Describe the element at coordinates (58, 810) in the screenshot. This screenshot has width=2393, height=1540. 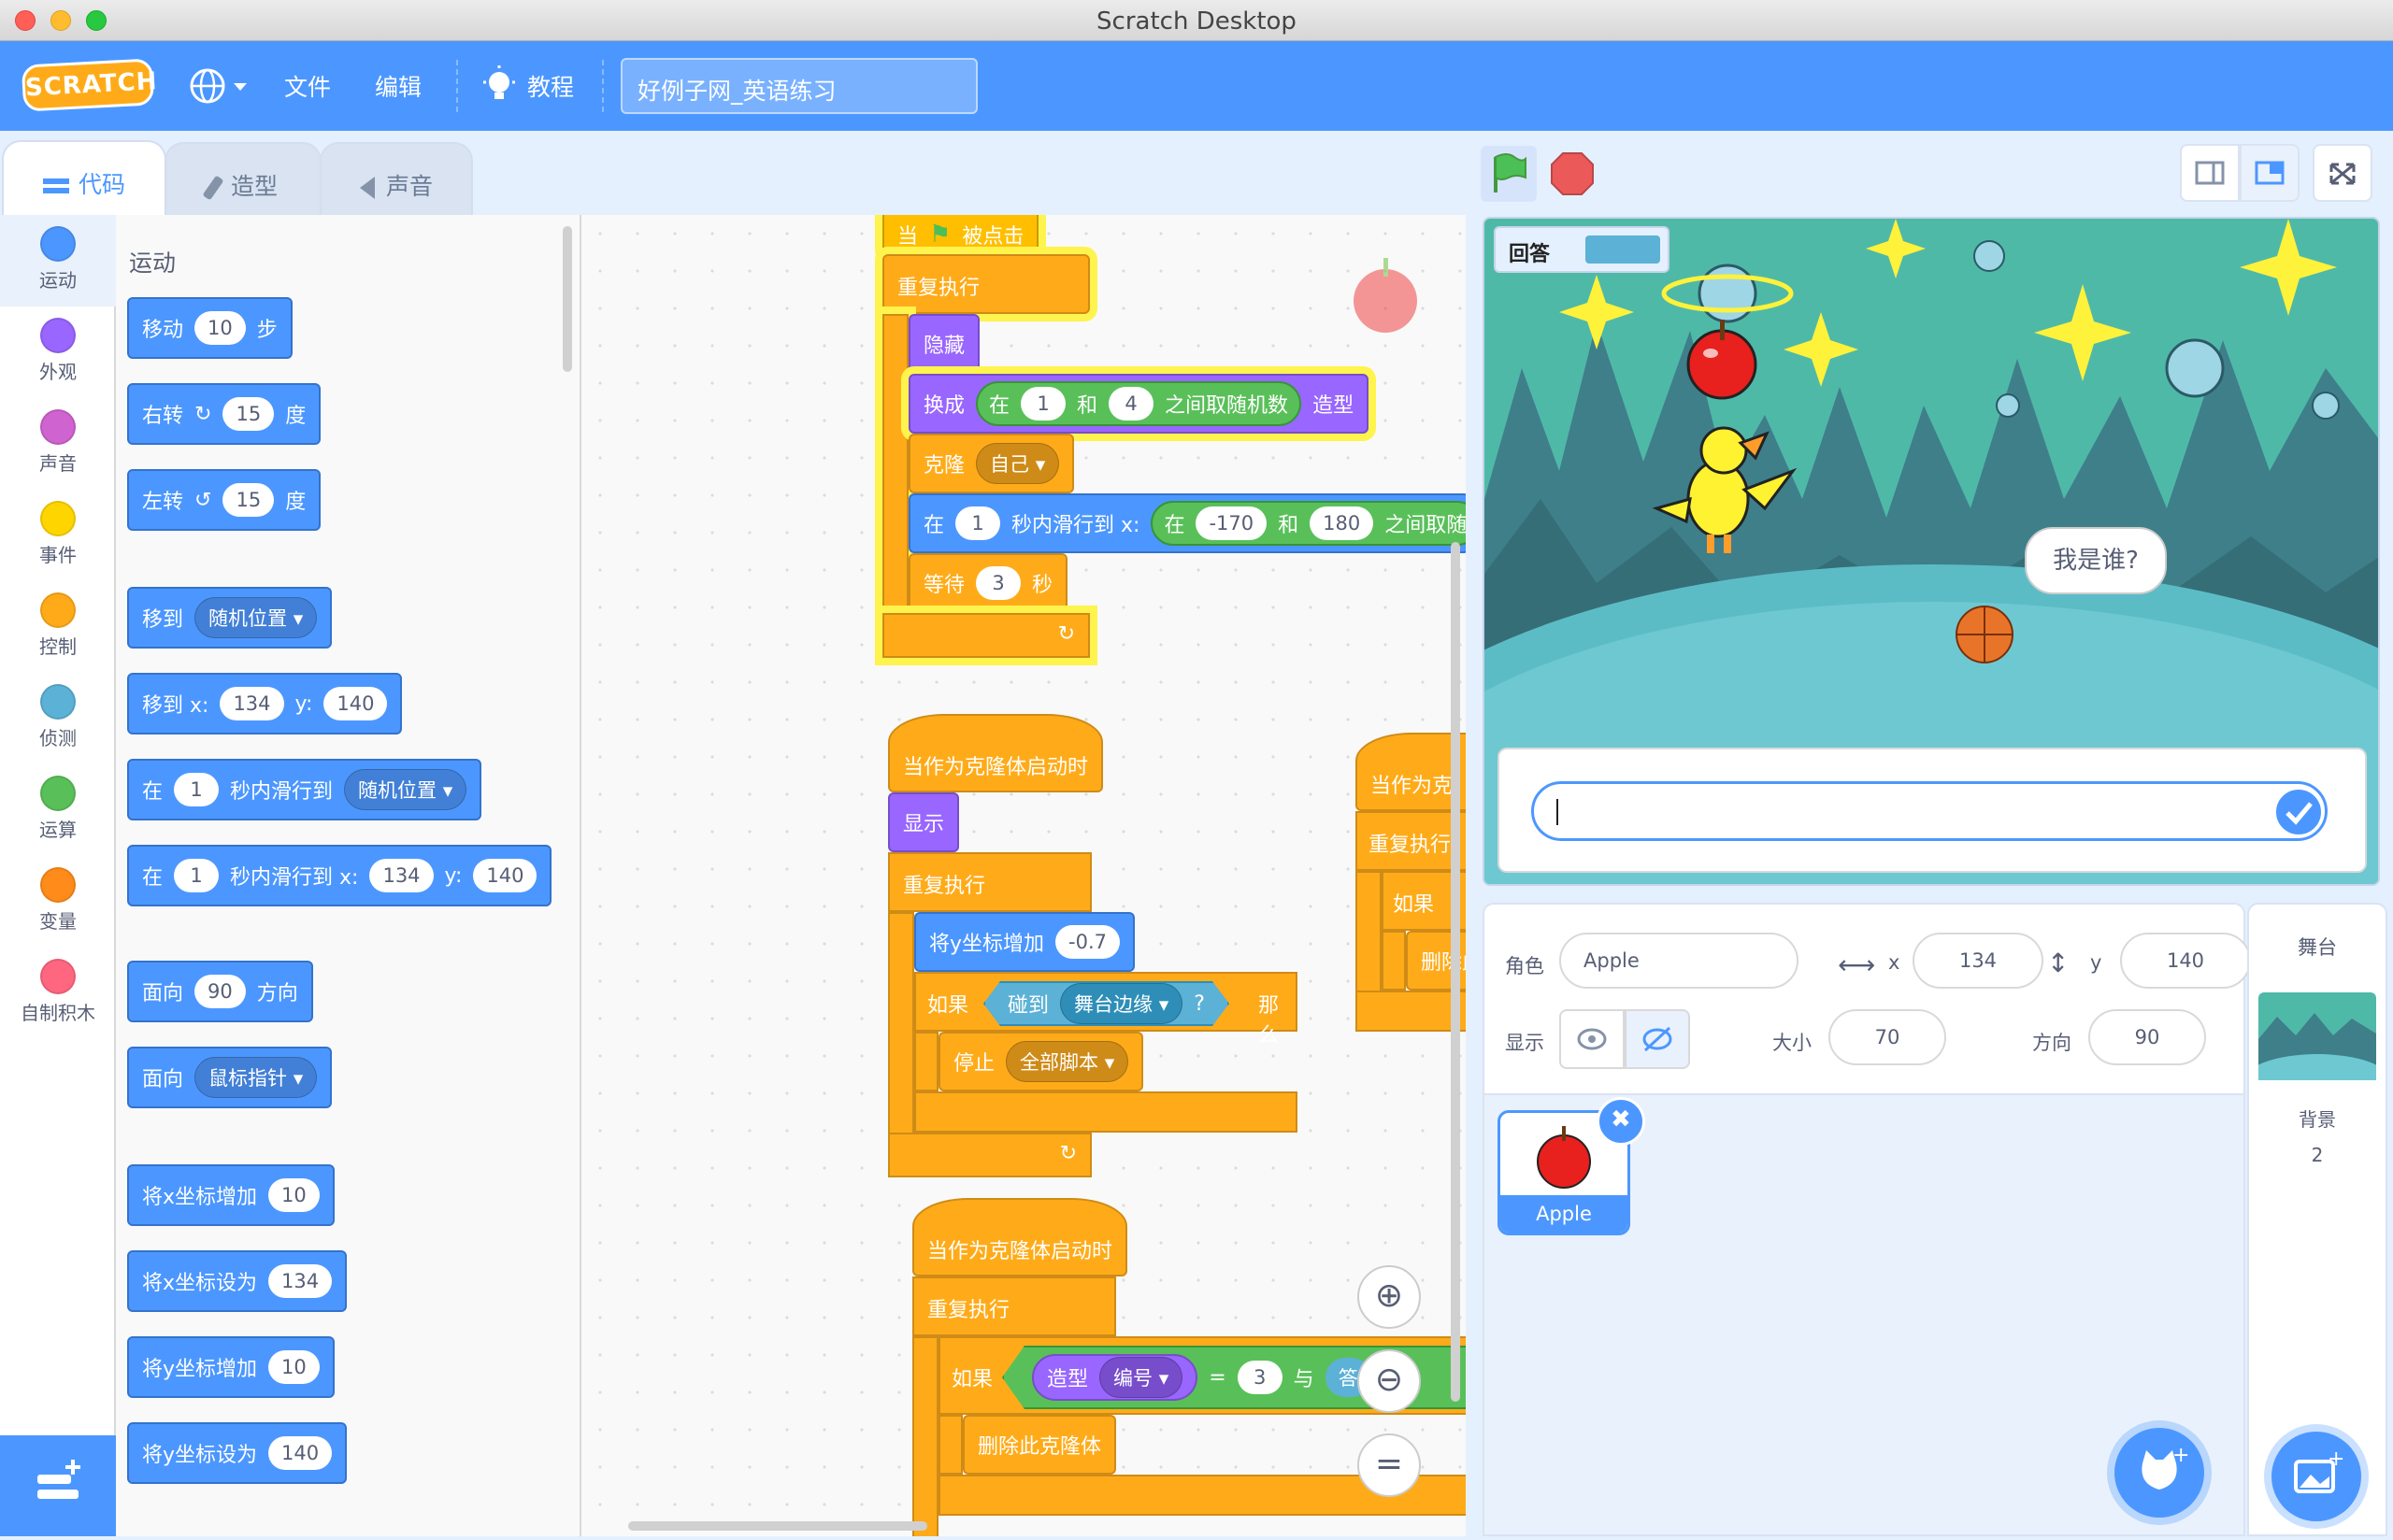
I see `category-operators: 运算` at that location.